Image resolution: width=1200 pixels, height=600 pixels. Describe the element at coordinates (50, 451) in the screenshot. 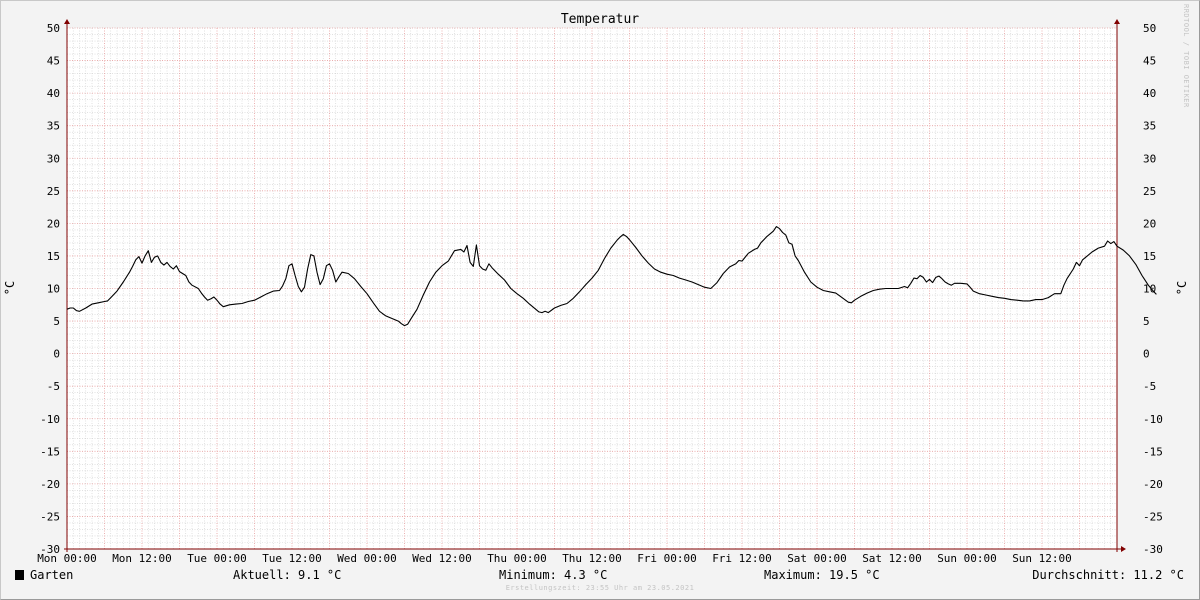

I see `y-tick-label-left: -15` at that location.